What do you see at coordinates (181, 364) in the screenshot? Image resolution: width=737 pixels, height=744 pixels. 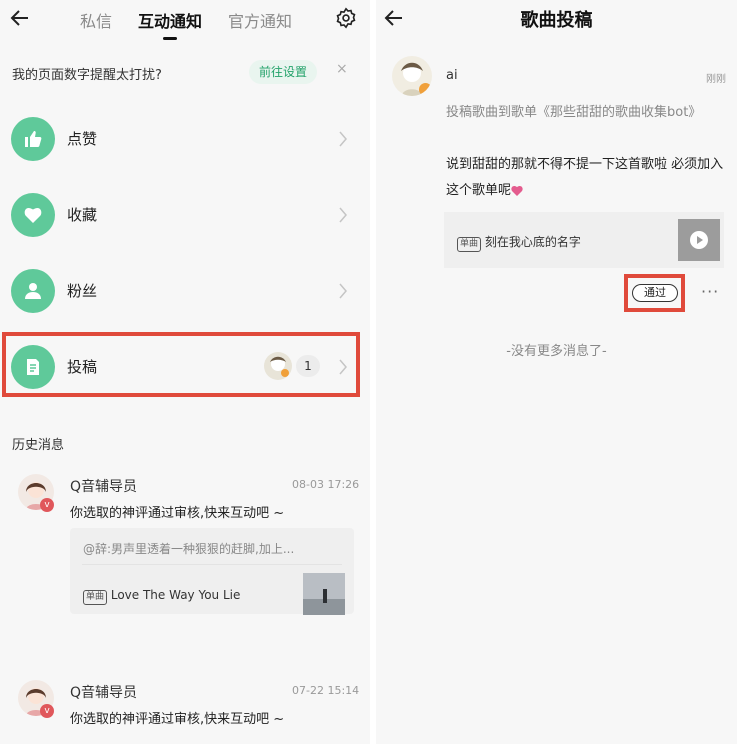 I see `highlight-box` at bounding box center [181, 364].